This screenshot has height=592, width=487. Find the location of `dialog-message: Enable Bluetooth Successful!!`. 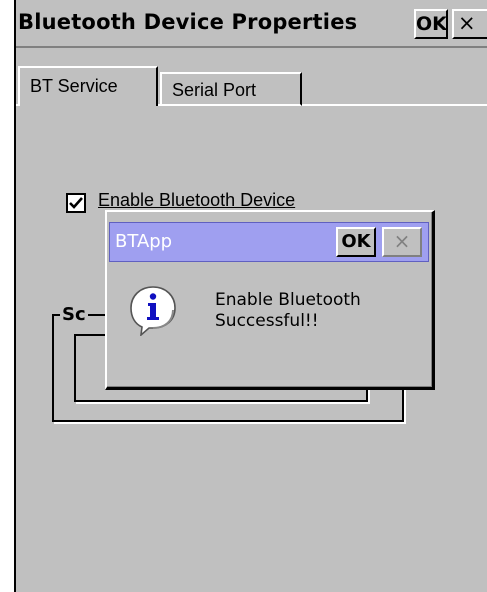

dialog-message: Enable Bluetooth Successful!! is located at coordinates (320, 311).